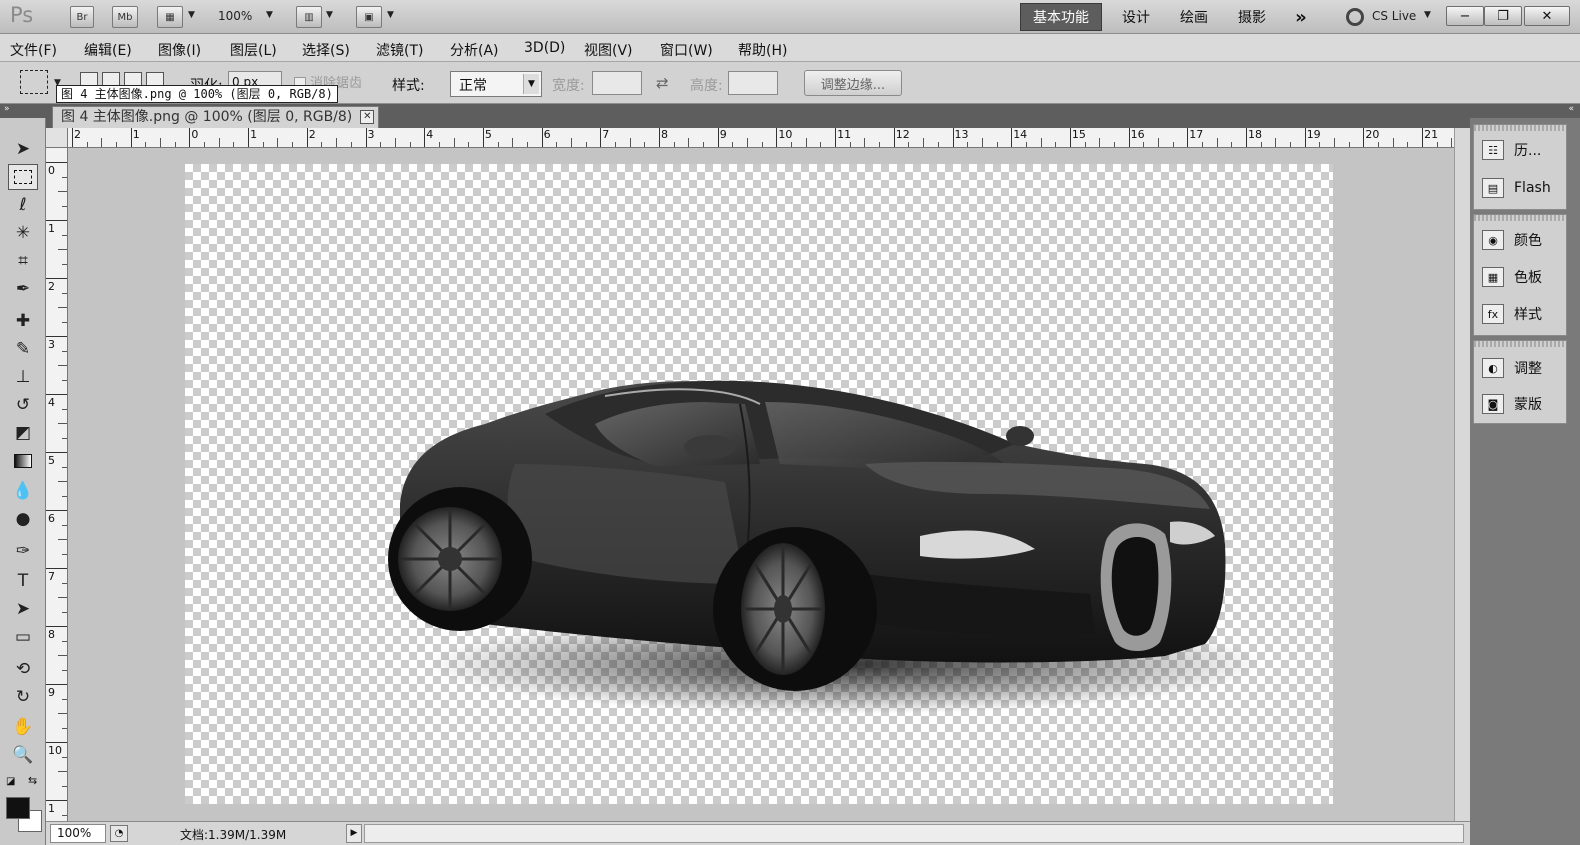 This screenshot has height=845, width=1580. What do you see at coordinates (161, 142) in the screenshot?
I see `ruler-minor-tick` at bounding box center [161, 142].